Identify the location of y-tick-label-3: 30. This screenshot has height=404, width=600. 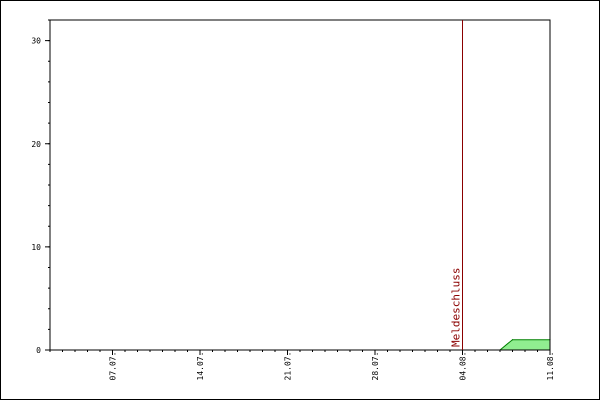
(36, 41).